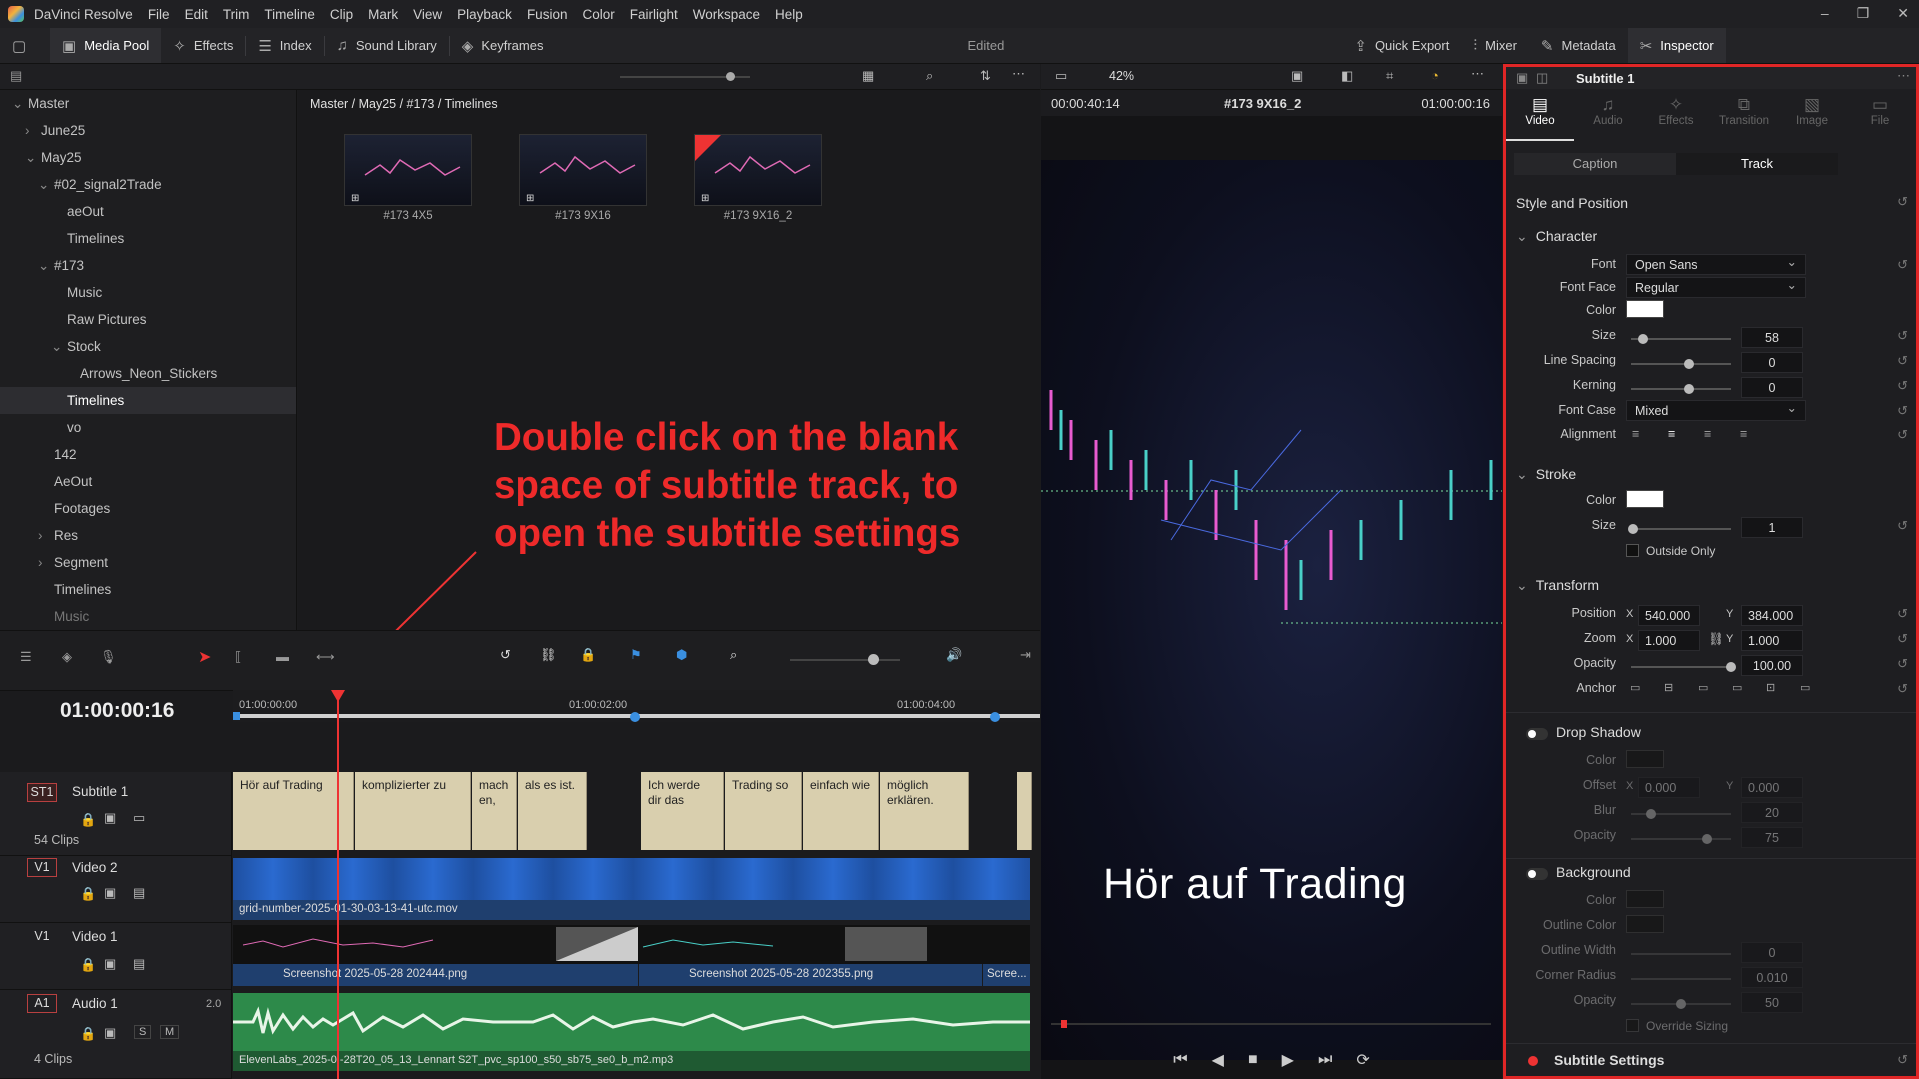  I want to click on subtitle-track-header: ST1 Subtitle 1 🔒 ▣ ▭ 54 Clips, so click(116, 814).